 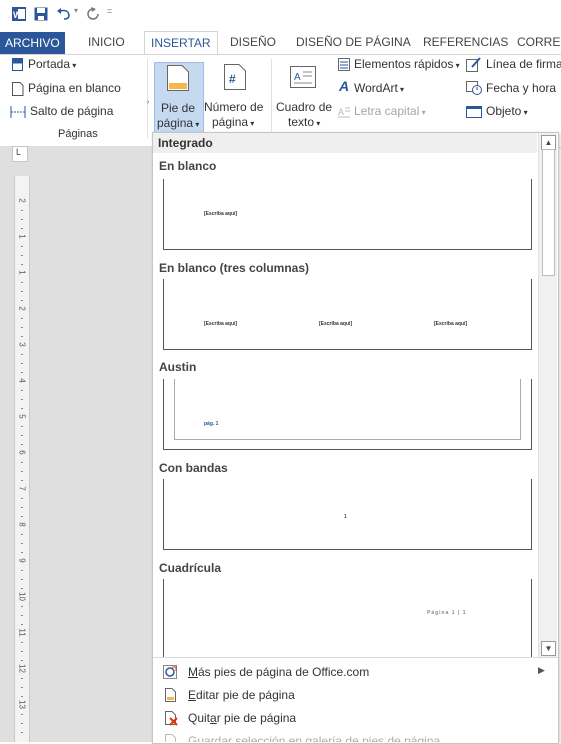 I want to click on ruler-number: 7, so click(x=22, y=488).